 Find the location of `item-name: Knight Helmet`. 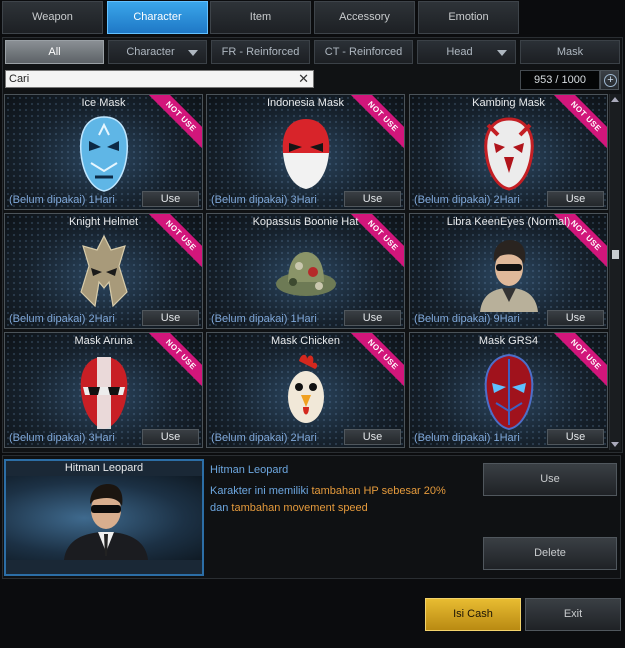

item-name: Knight Helmet is located at coordinates (103, 222).